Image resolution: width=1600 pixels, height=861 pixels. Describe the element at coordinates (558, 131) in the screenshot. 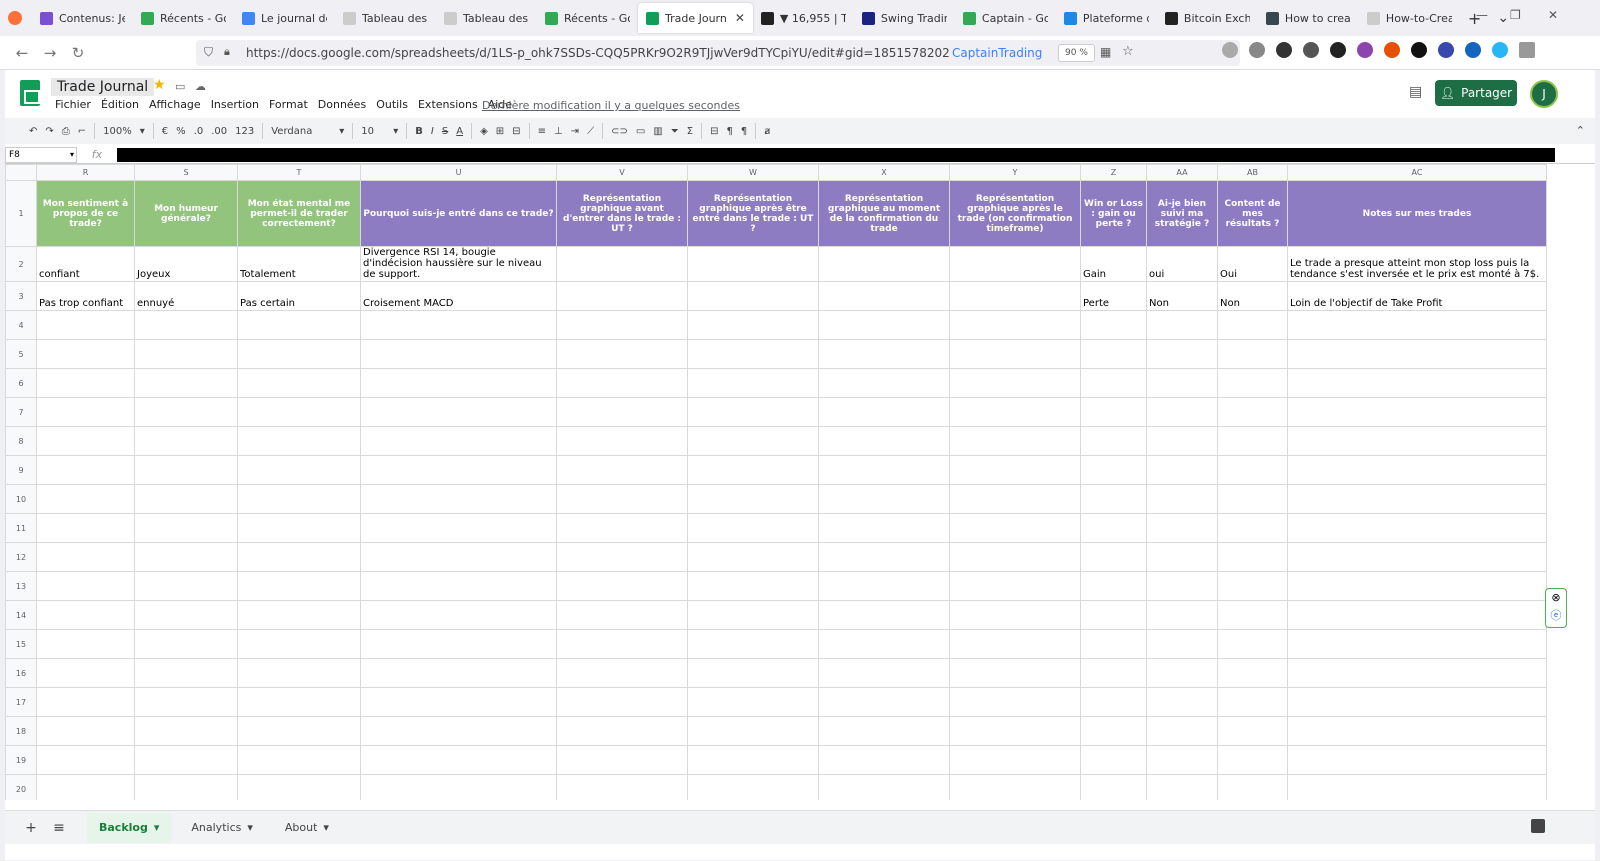

I see `vertical-align-icon: ⊥` at that location.